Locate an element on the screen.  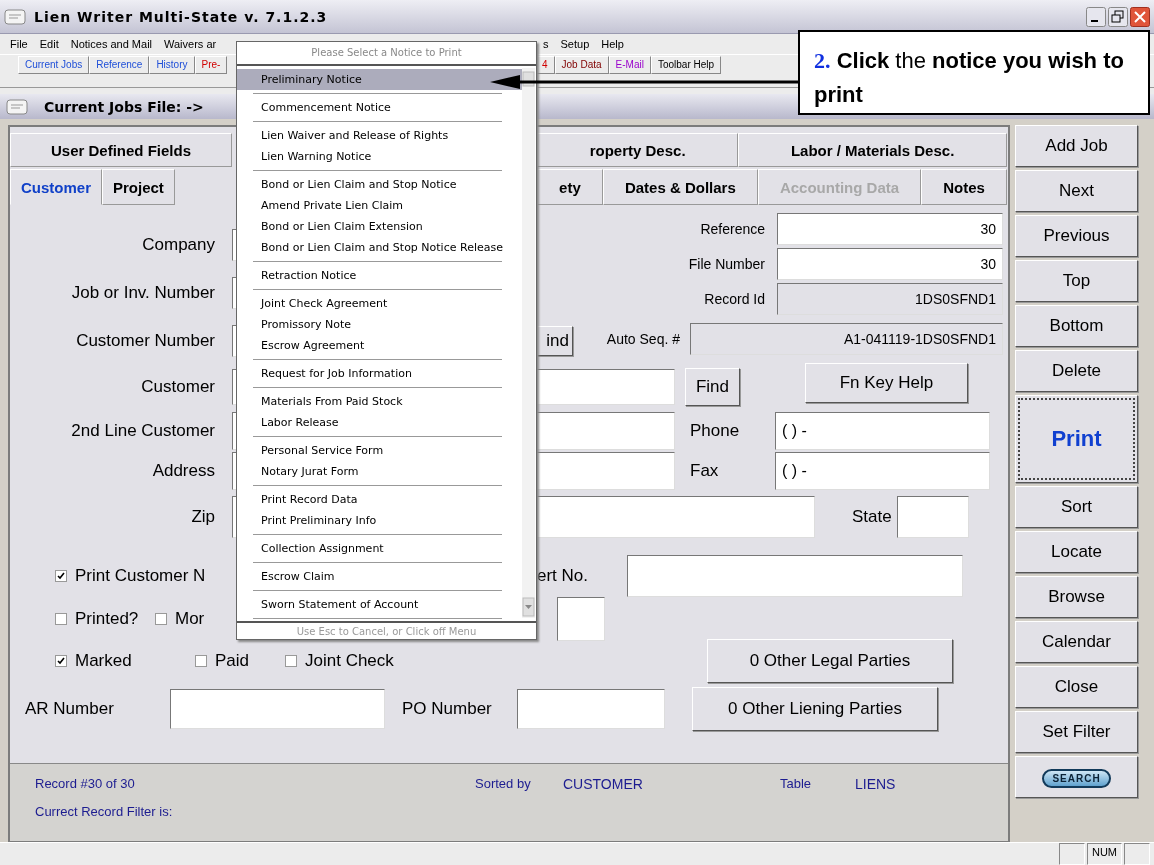
menu-item: Retraction Notice is located at coordinates (379, 275).